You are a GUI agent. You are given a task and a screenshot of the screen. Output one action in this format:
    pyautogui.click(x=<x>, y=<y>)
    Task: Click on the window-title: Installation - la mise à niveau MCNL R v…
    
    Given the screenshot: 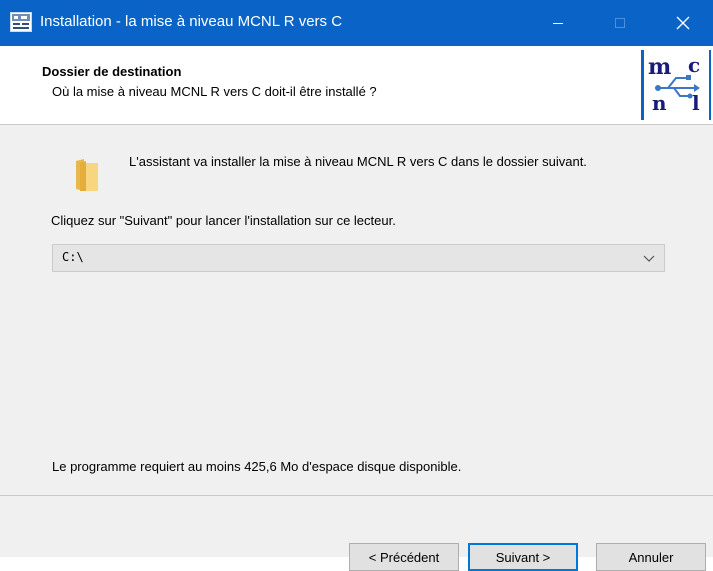 What is the action you would take?
    pyautogui.click(x=191, y=21)
    